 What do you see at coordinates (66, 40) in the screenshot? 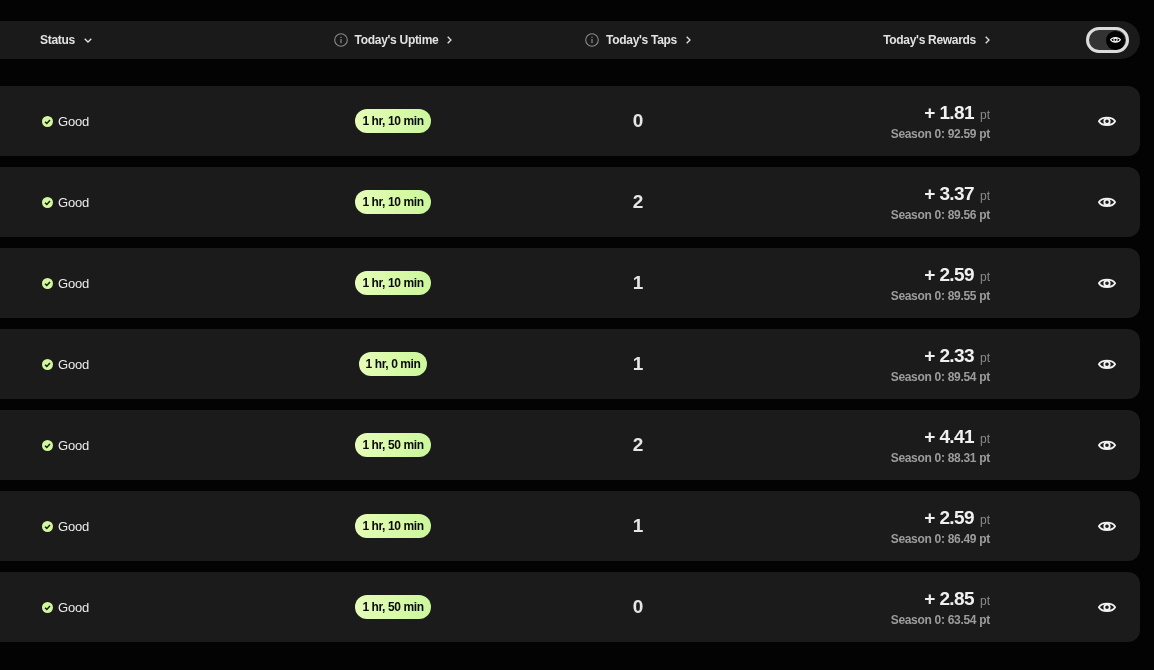
I see `column-header: Status` at bounding box center [66, 40].